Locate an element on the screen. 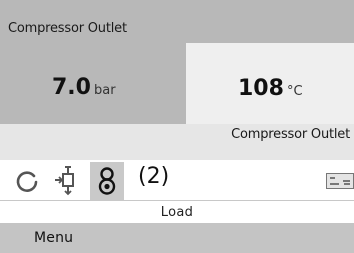  refresh-icon is located at coordinates (27, 181).